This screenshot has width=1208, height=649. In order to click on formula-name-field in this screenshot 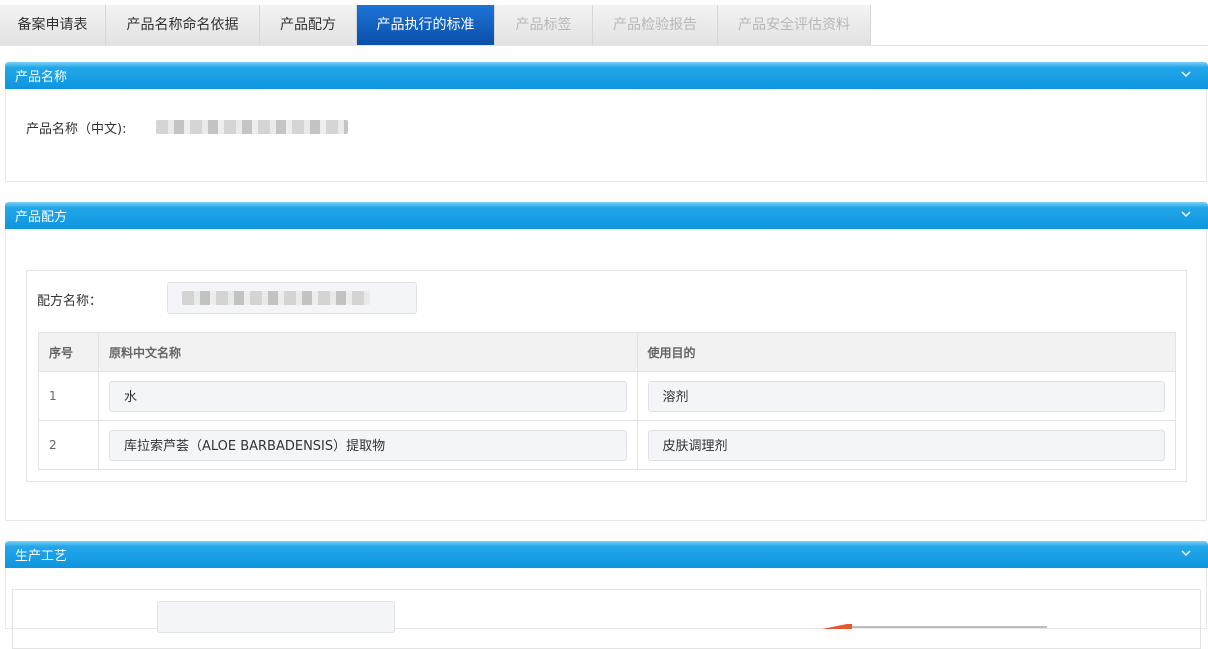, I will do `click(292, 298)`.